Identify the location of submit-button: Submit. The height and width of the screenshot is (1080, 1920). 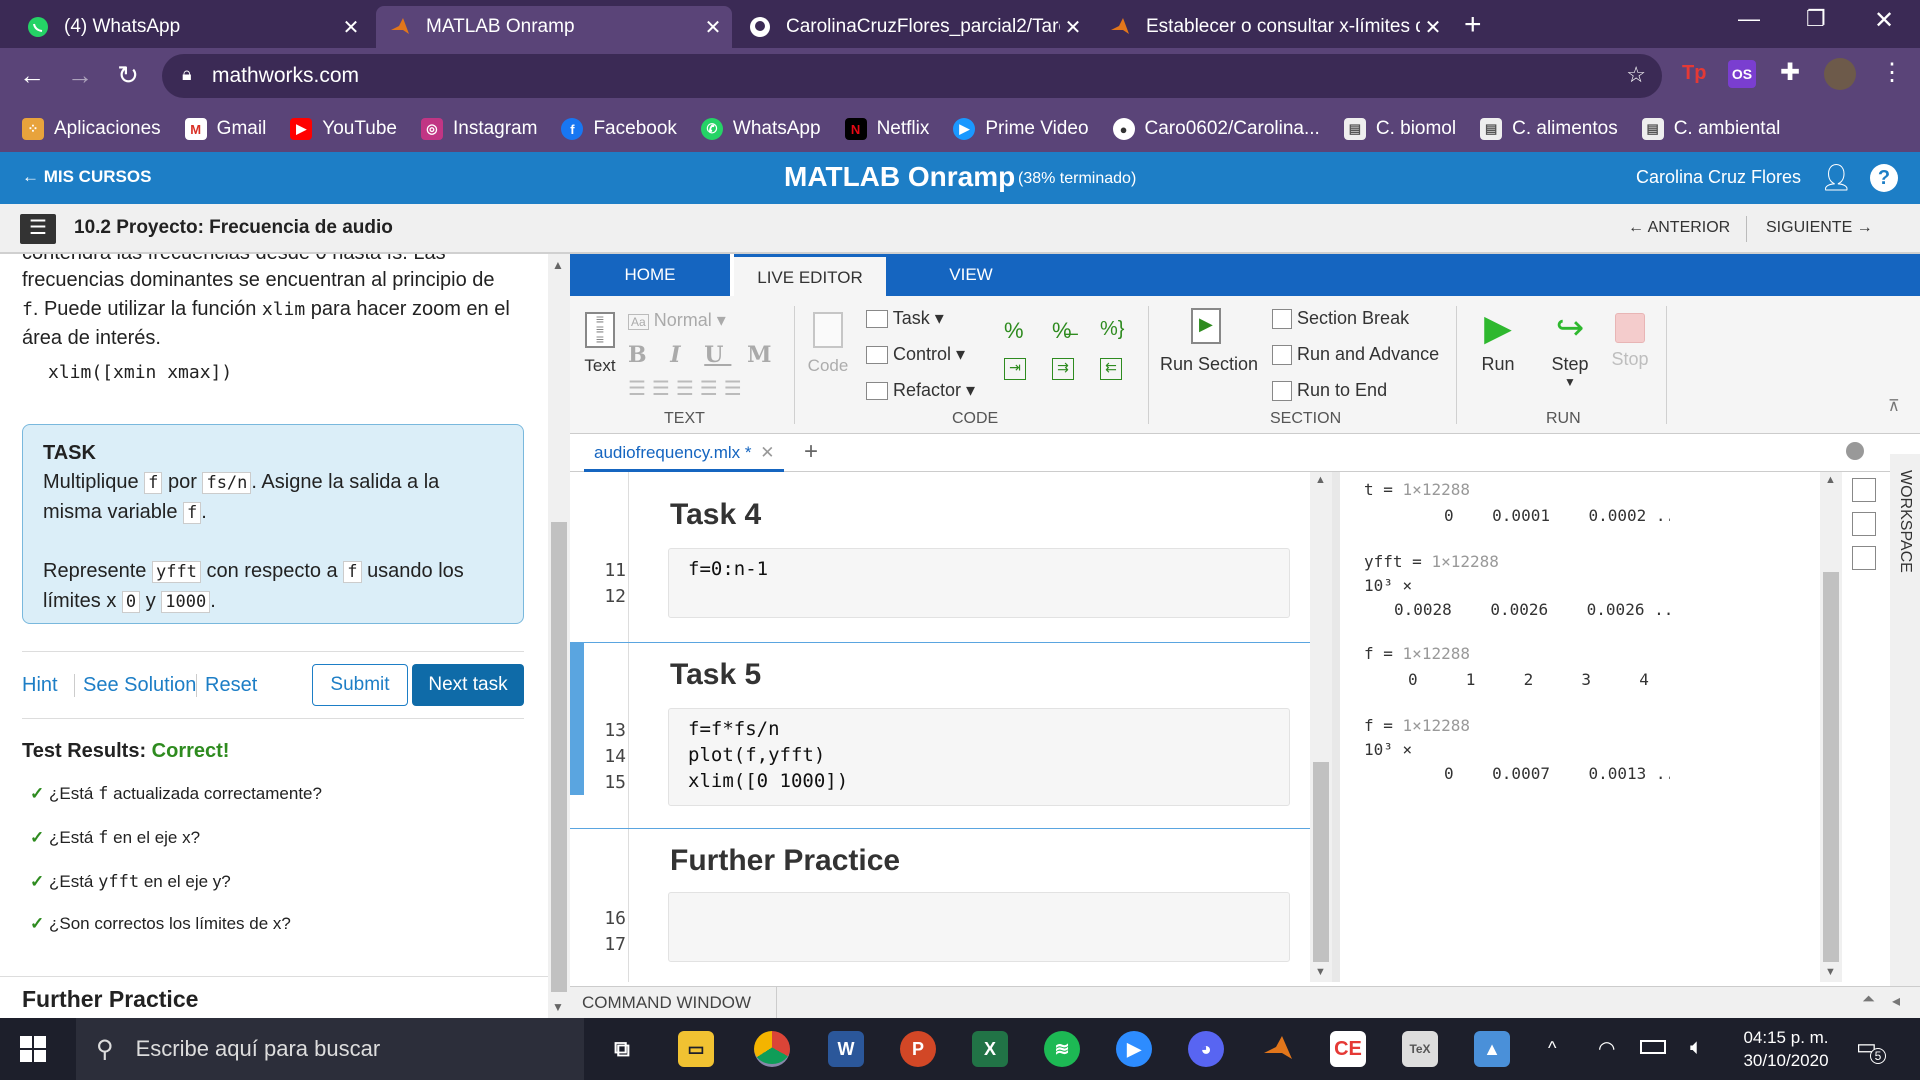
(360, 685).